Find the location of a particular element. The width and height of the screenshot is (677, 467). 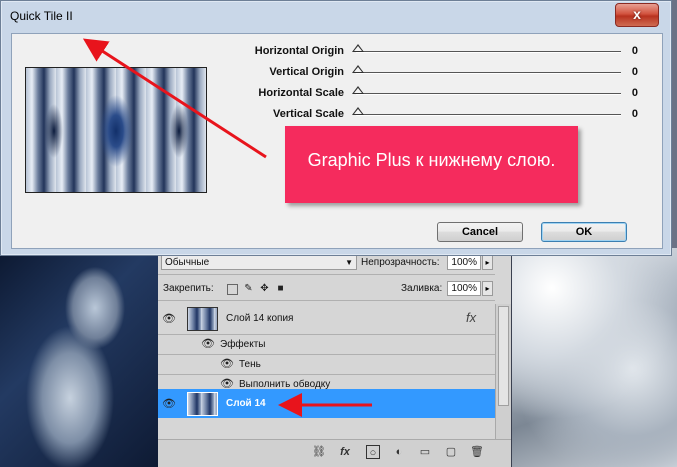

arrow-to-title is located at coordinates (174, 98).